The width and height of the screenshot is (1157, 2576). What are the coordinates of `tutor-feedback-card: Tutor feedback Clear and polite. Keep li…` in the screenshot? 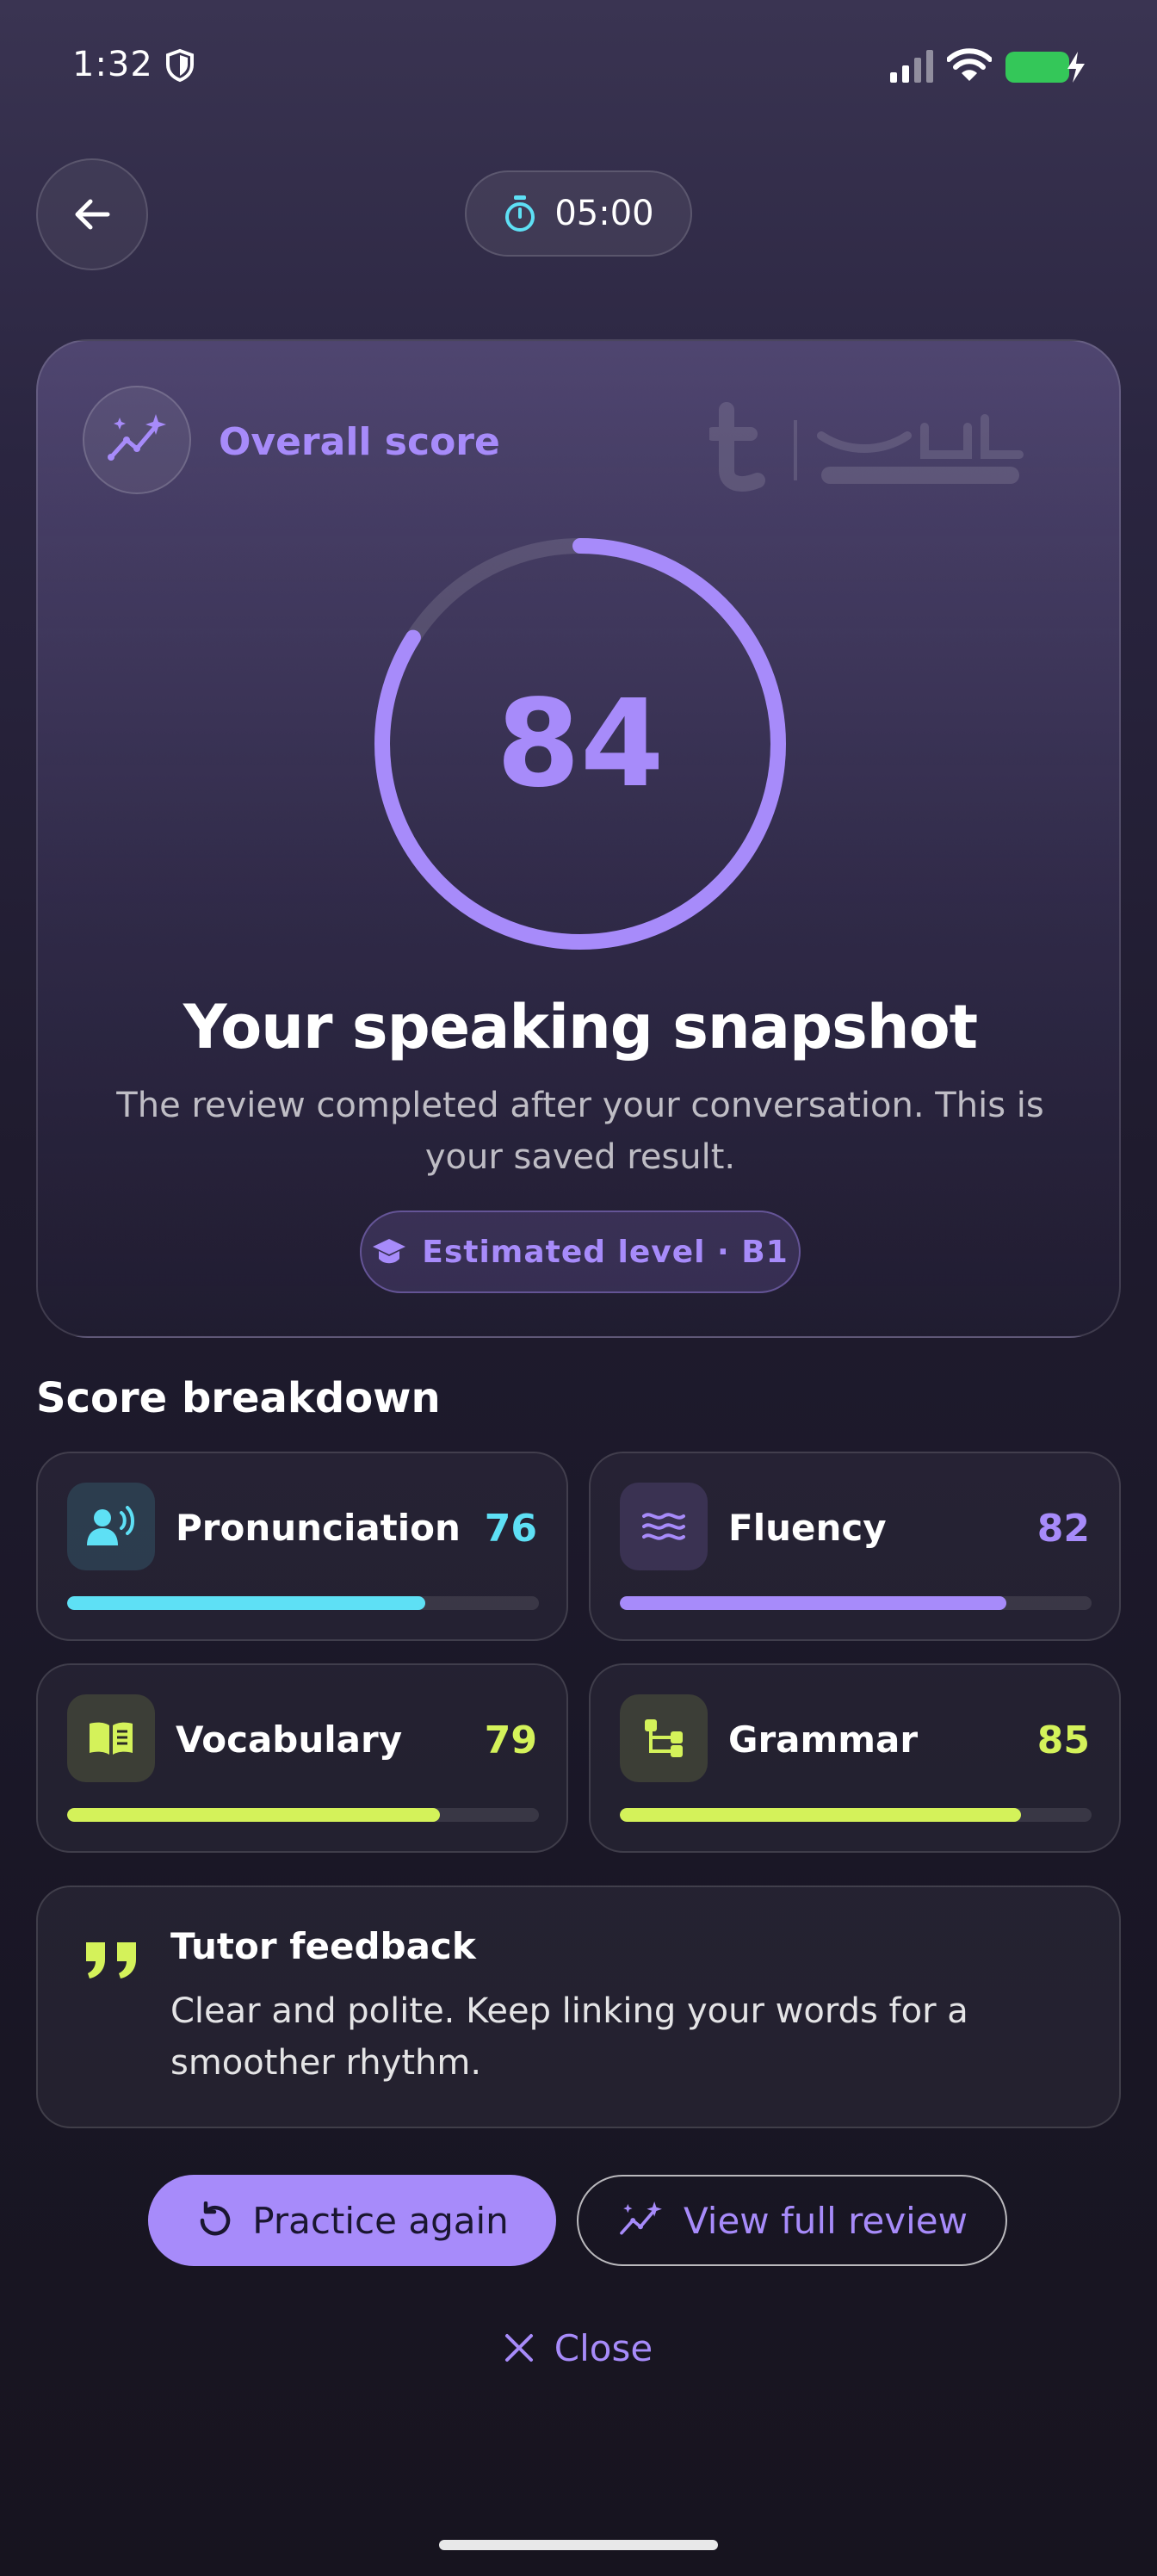 It's located at (579, 2007).